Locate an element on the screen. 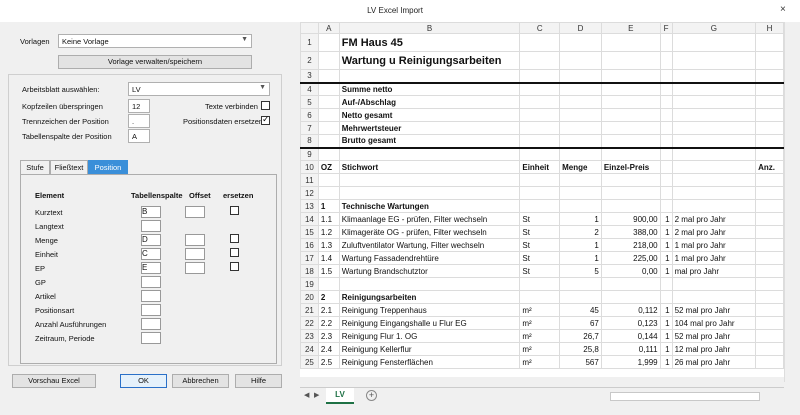 The image size is (800, 415). column-header: E is located at coordinates (630, 28).